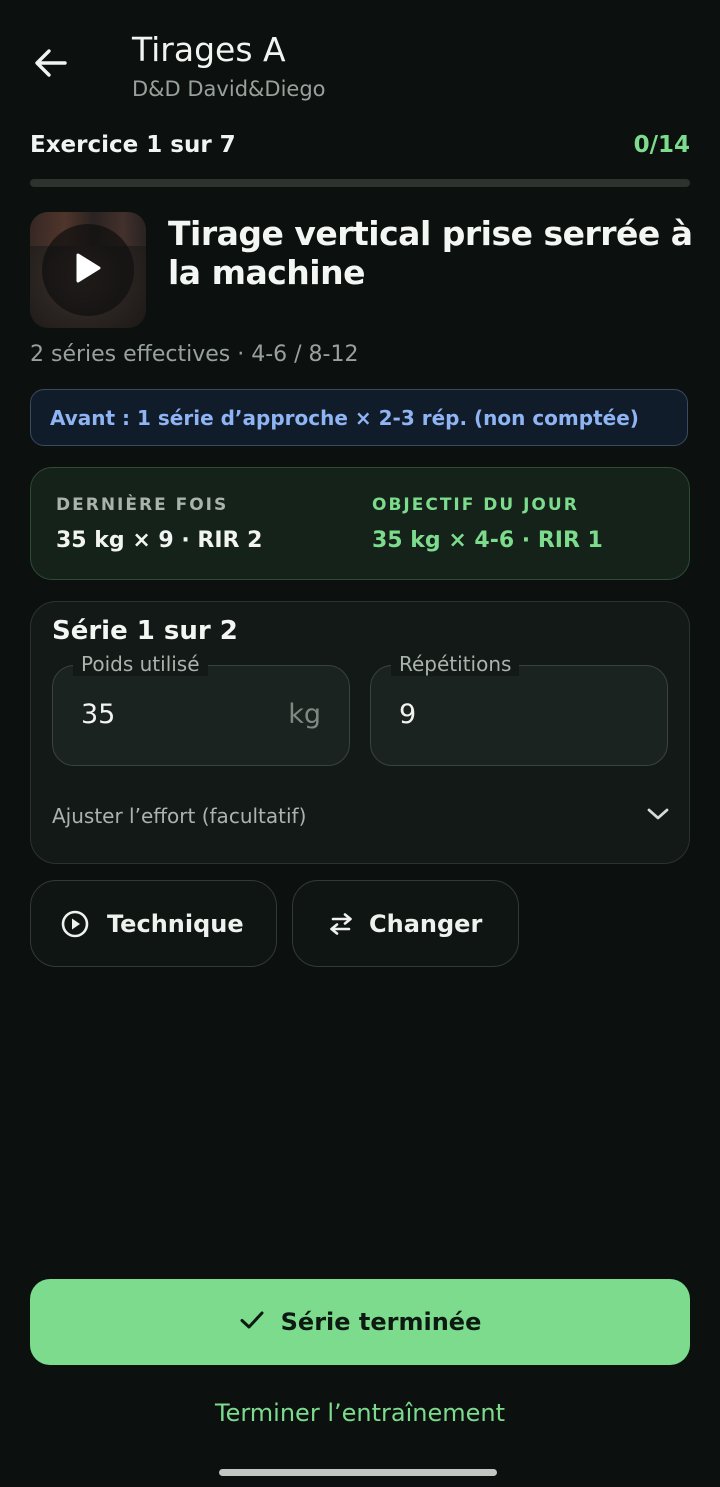 The width and height of the screenshot is (720, 1487). I want to click on daily-goal-value: 35 kg × 4-6 · RIR 1, so click(487, 540).